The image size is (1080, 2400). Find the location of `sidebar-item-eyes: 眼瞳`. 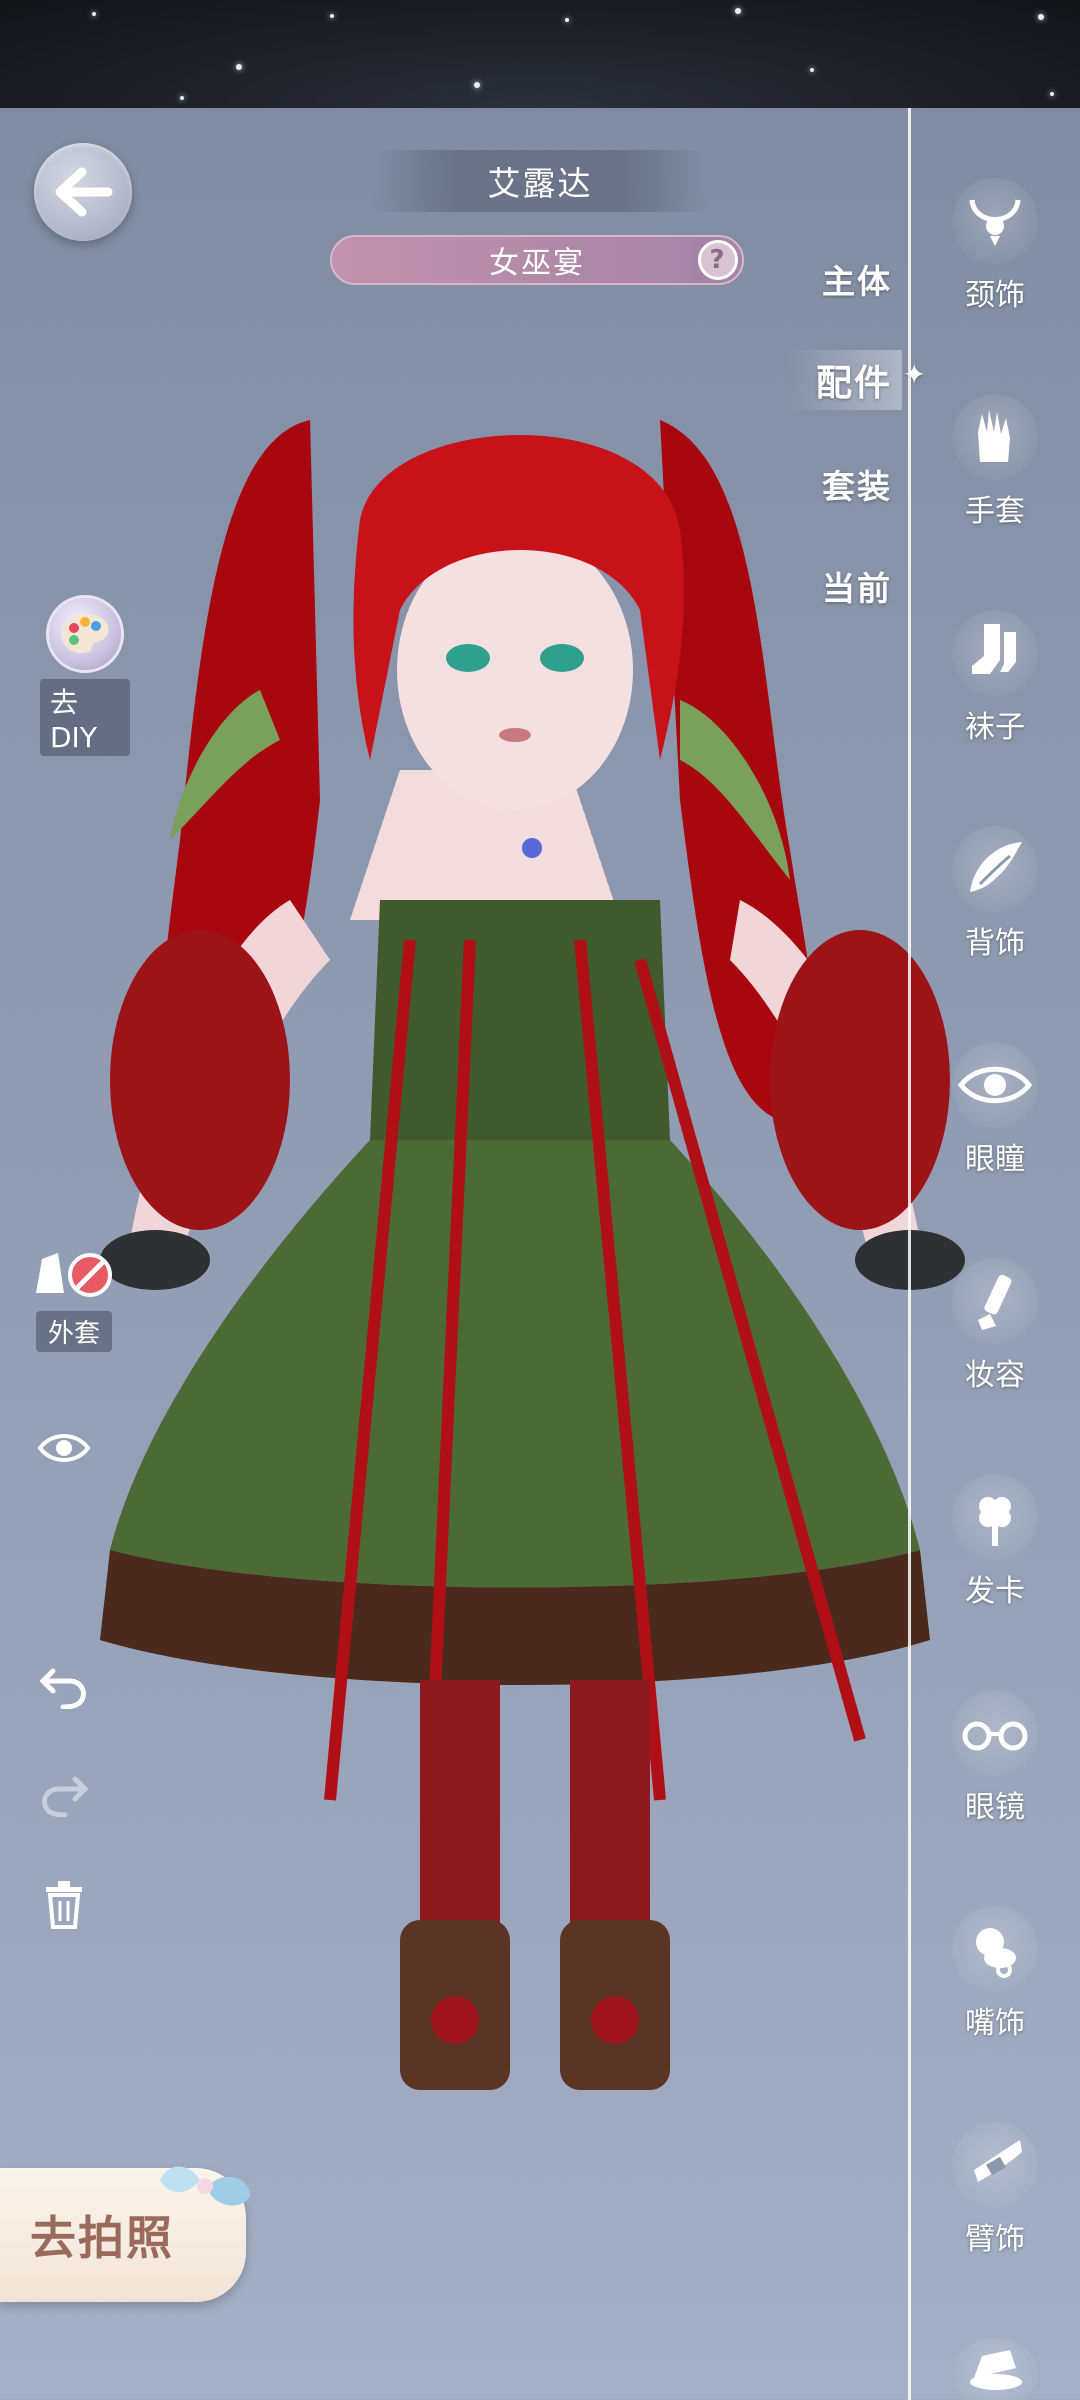

sidebar-item-eyes: 眼瞳 is located at coordinates (995, 1117).